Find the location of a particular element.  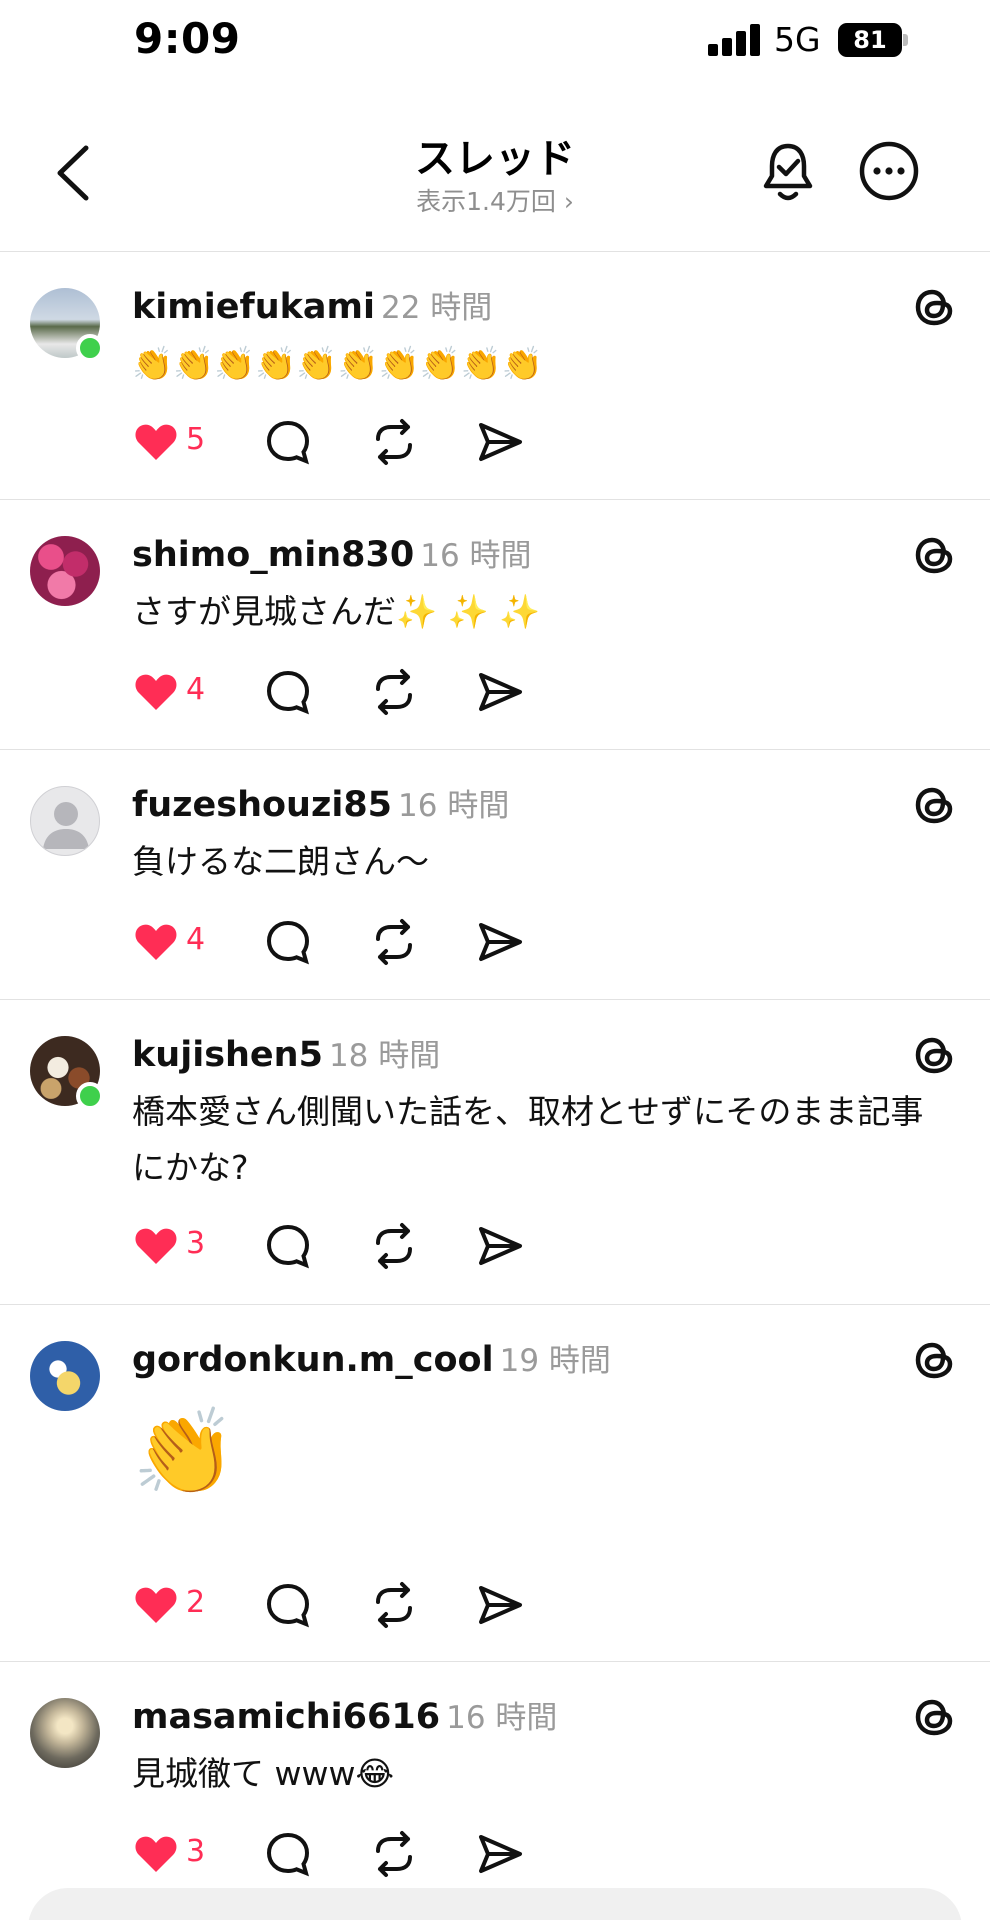

more-icon is located at coordinates (889, 171).